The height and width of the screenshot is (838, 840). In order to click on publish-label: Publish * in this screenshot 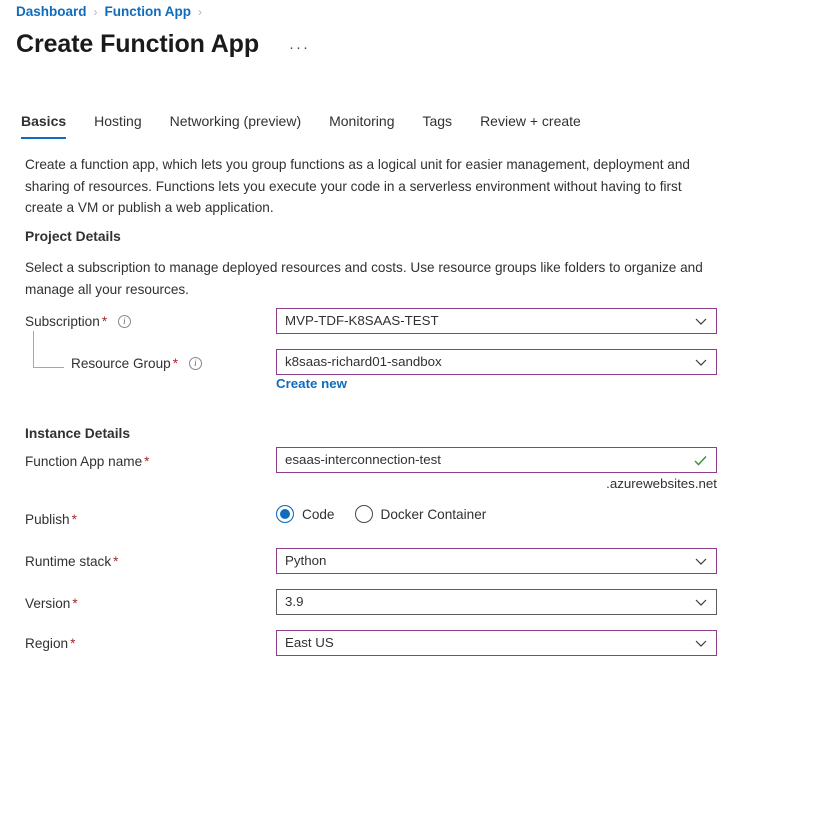, I will do `click(51, 520)`.